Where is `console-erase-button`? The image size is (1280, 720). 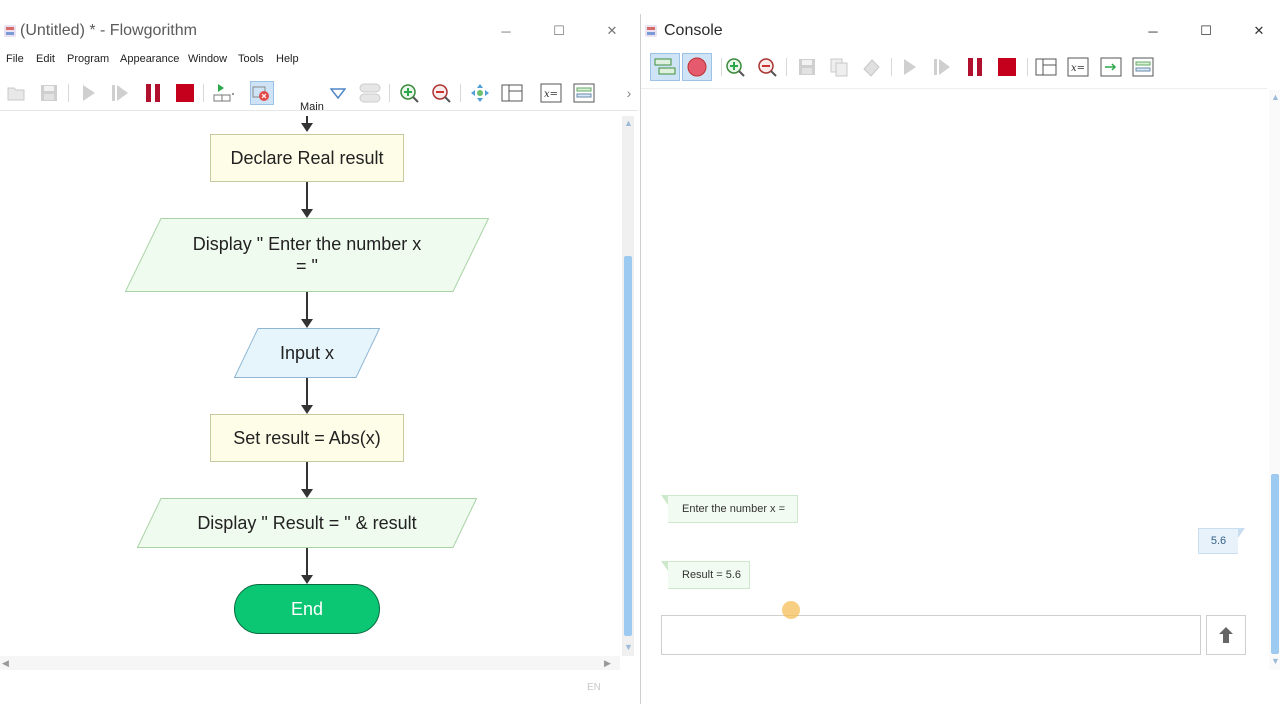
console-erase-button is located at coordinates (871, 67).